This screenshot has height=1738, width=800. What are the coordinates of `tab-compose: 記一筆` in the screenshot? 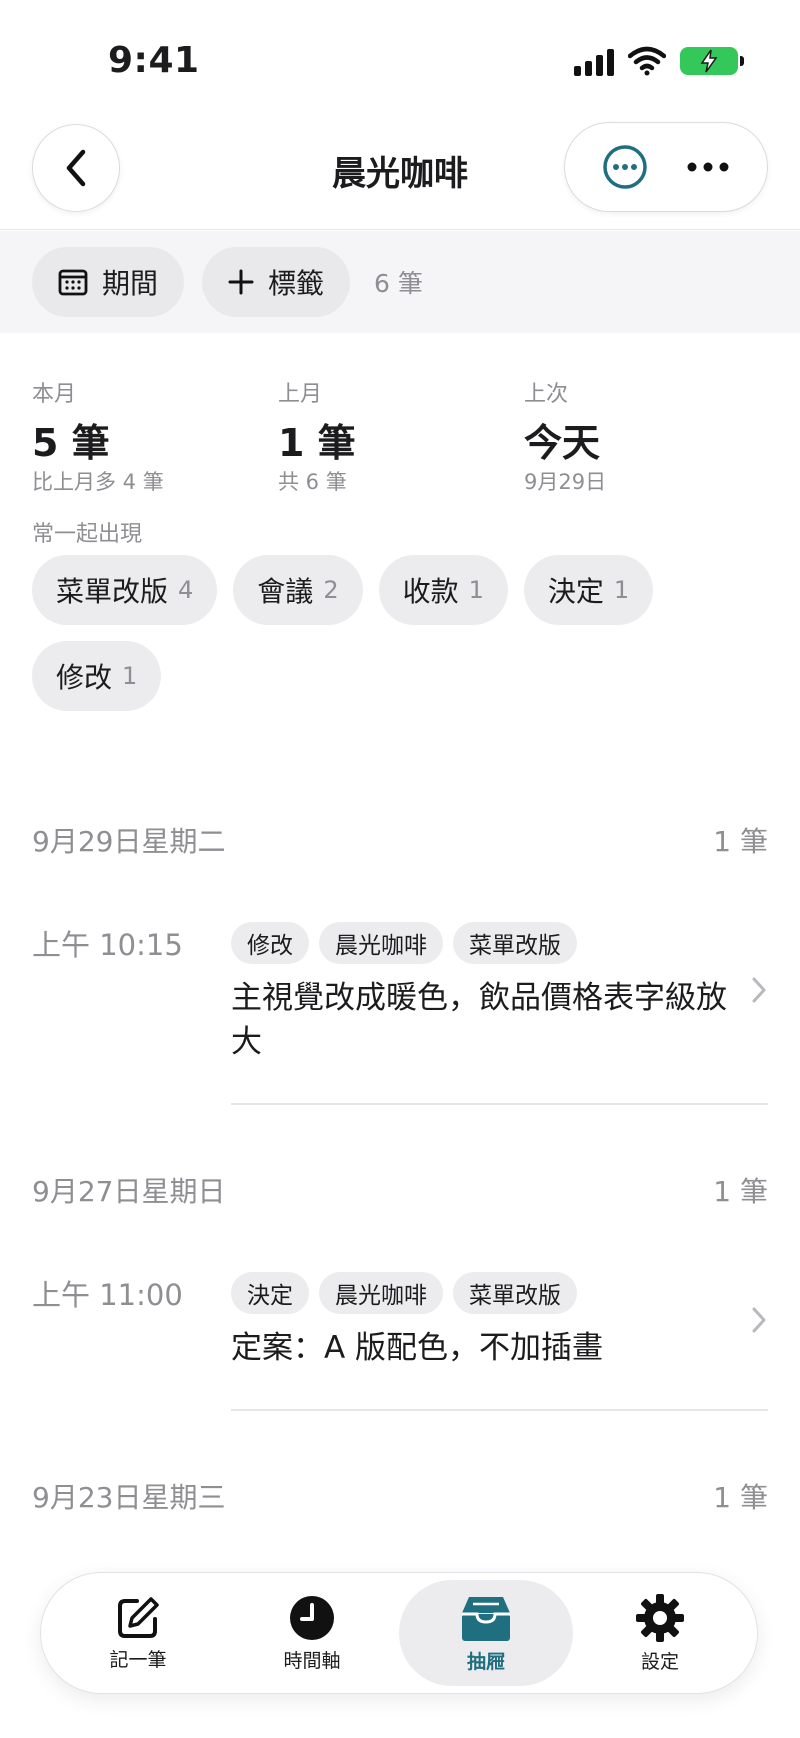 It's located at (138, 1633).